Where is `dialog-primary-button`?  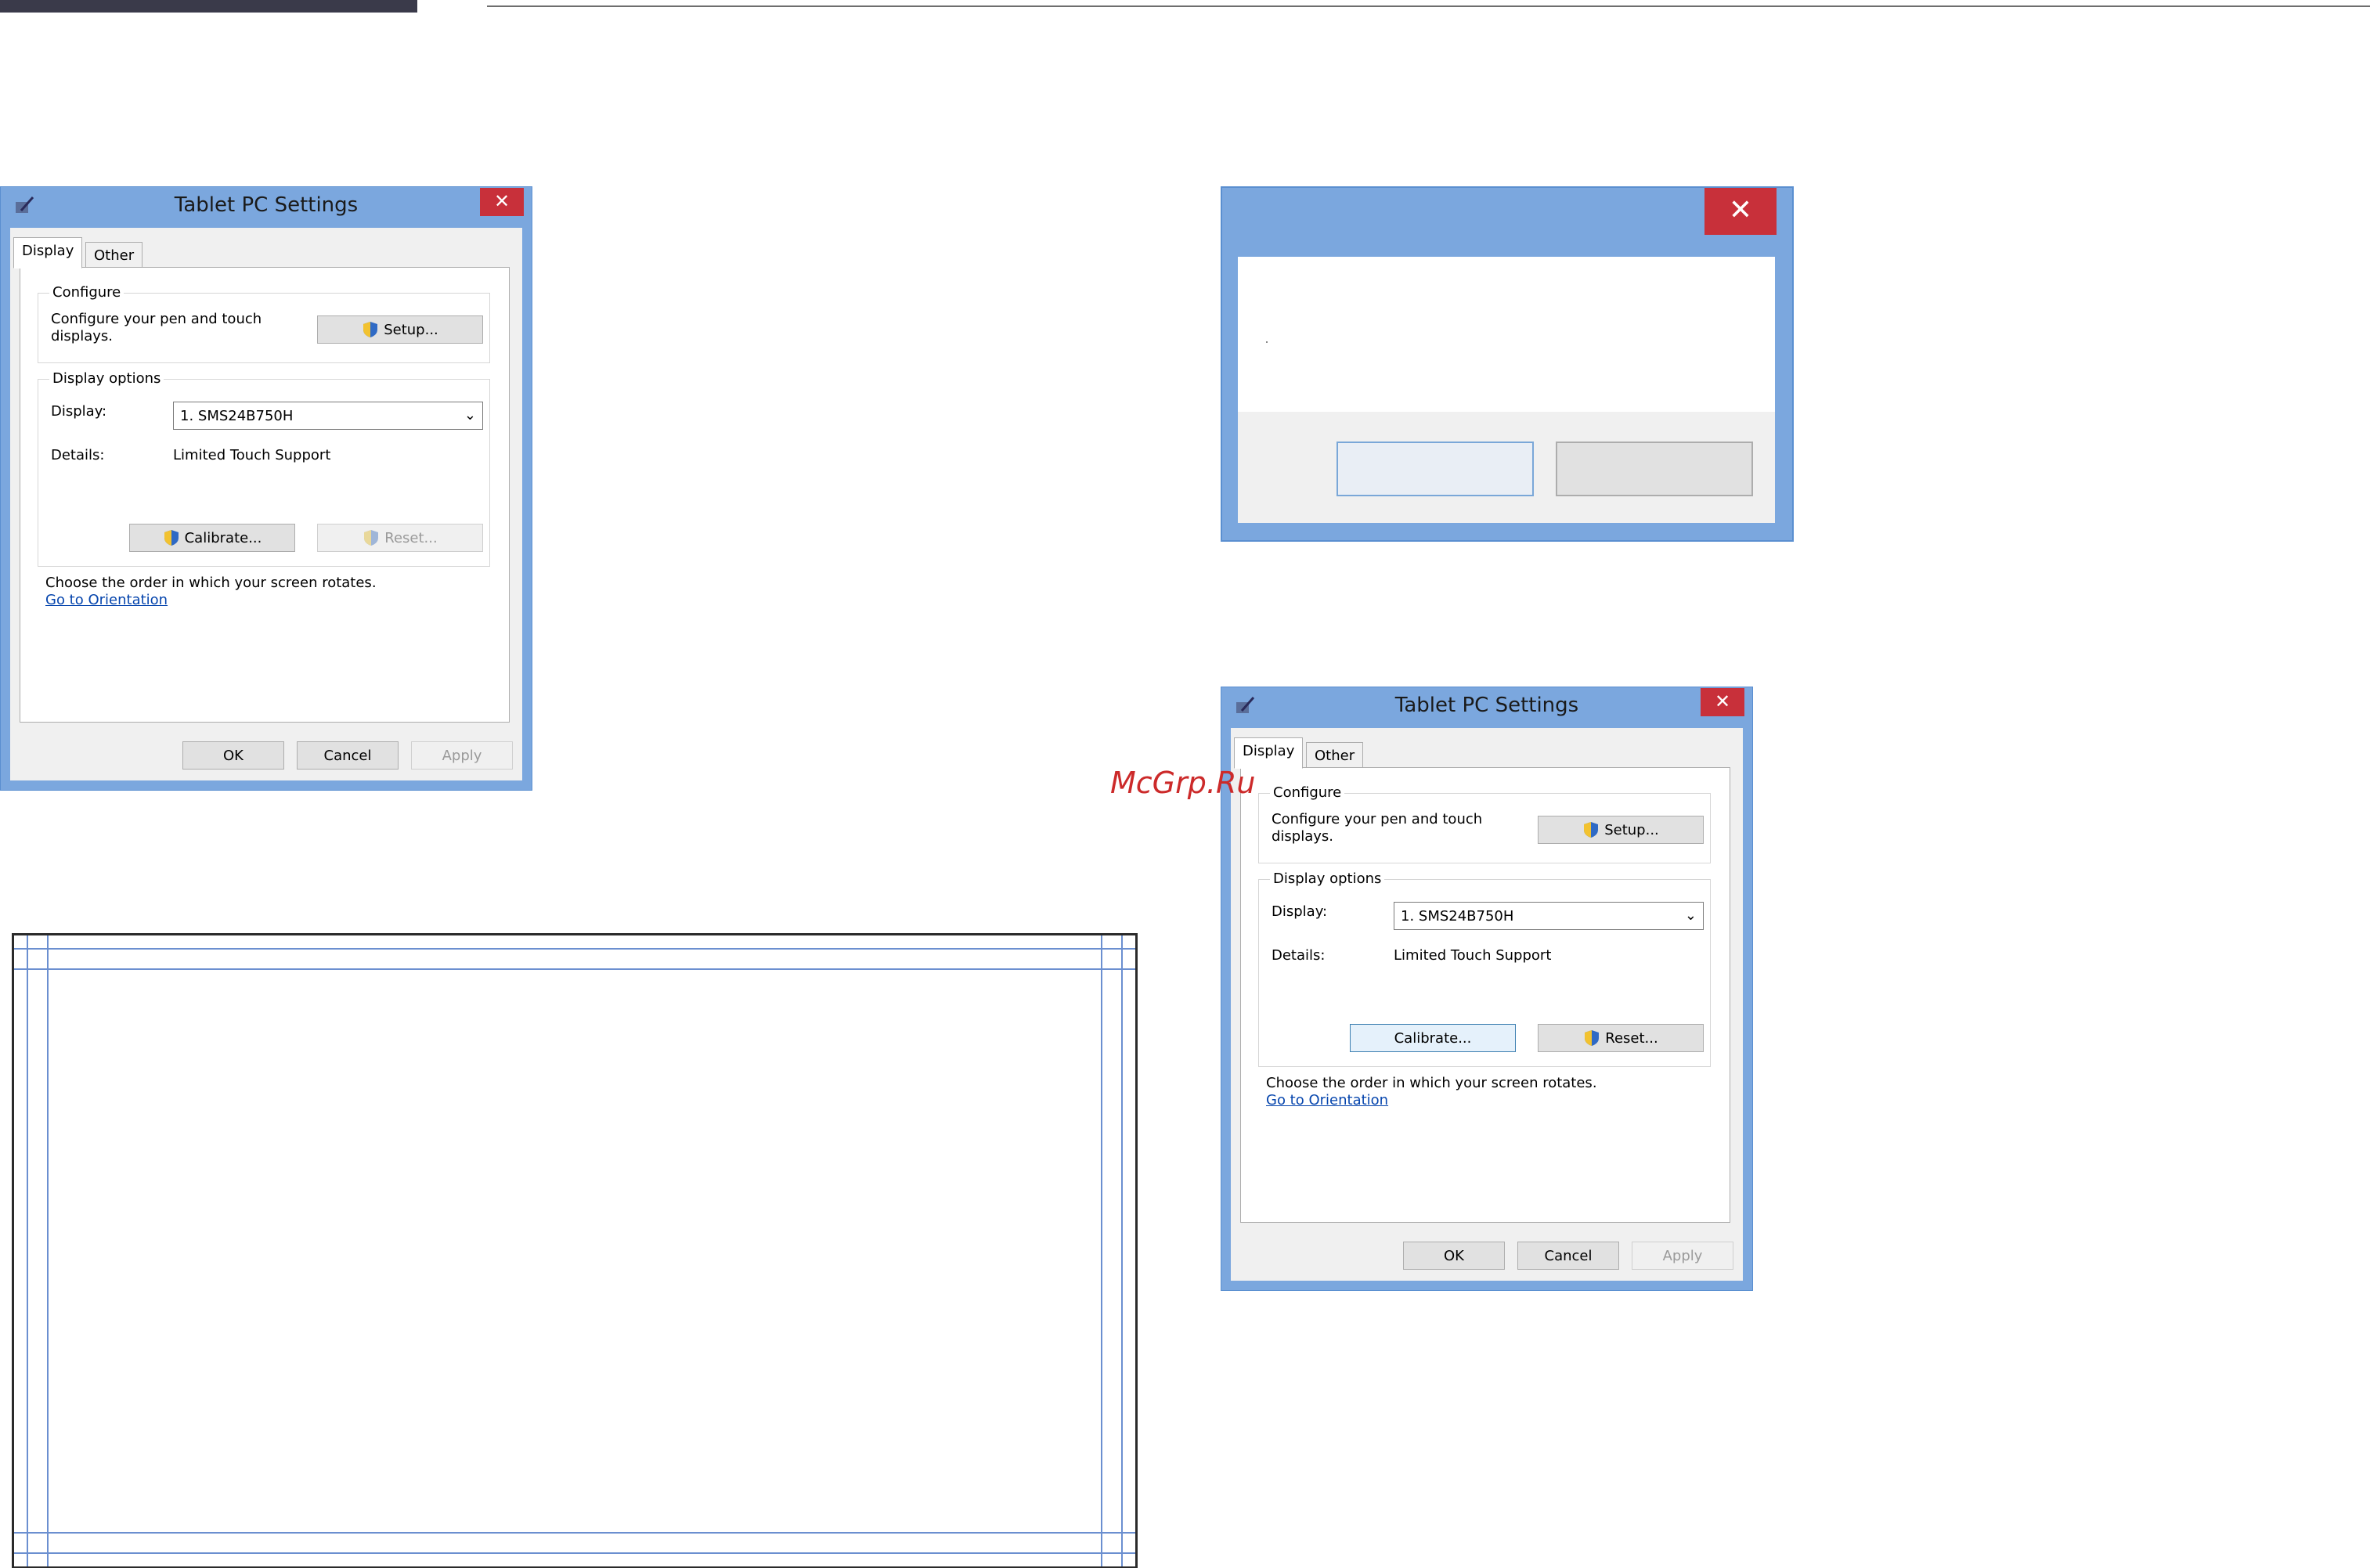
dialog-primary-button is located at coordinates (1435, 469).